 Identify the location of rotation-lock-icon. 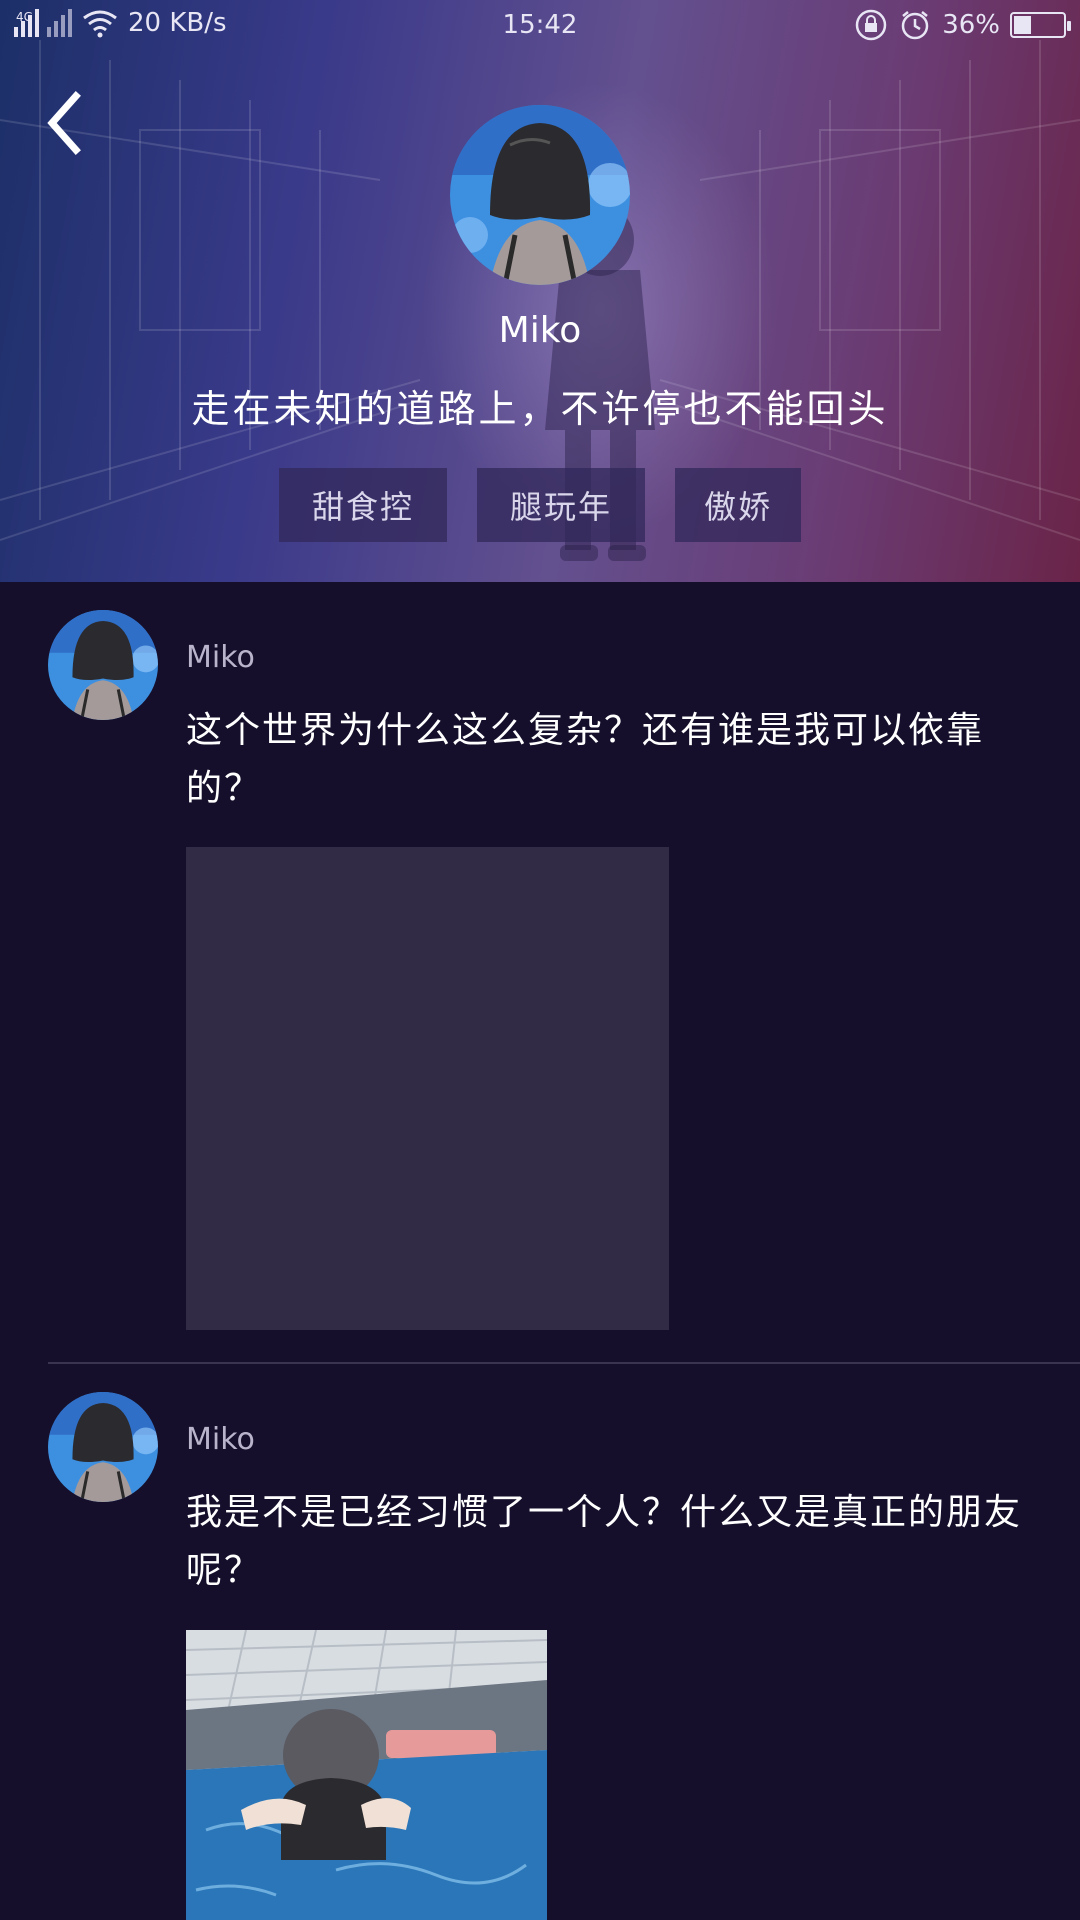
(871, 25).